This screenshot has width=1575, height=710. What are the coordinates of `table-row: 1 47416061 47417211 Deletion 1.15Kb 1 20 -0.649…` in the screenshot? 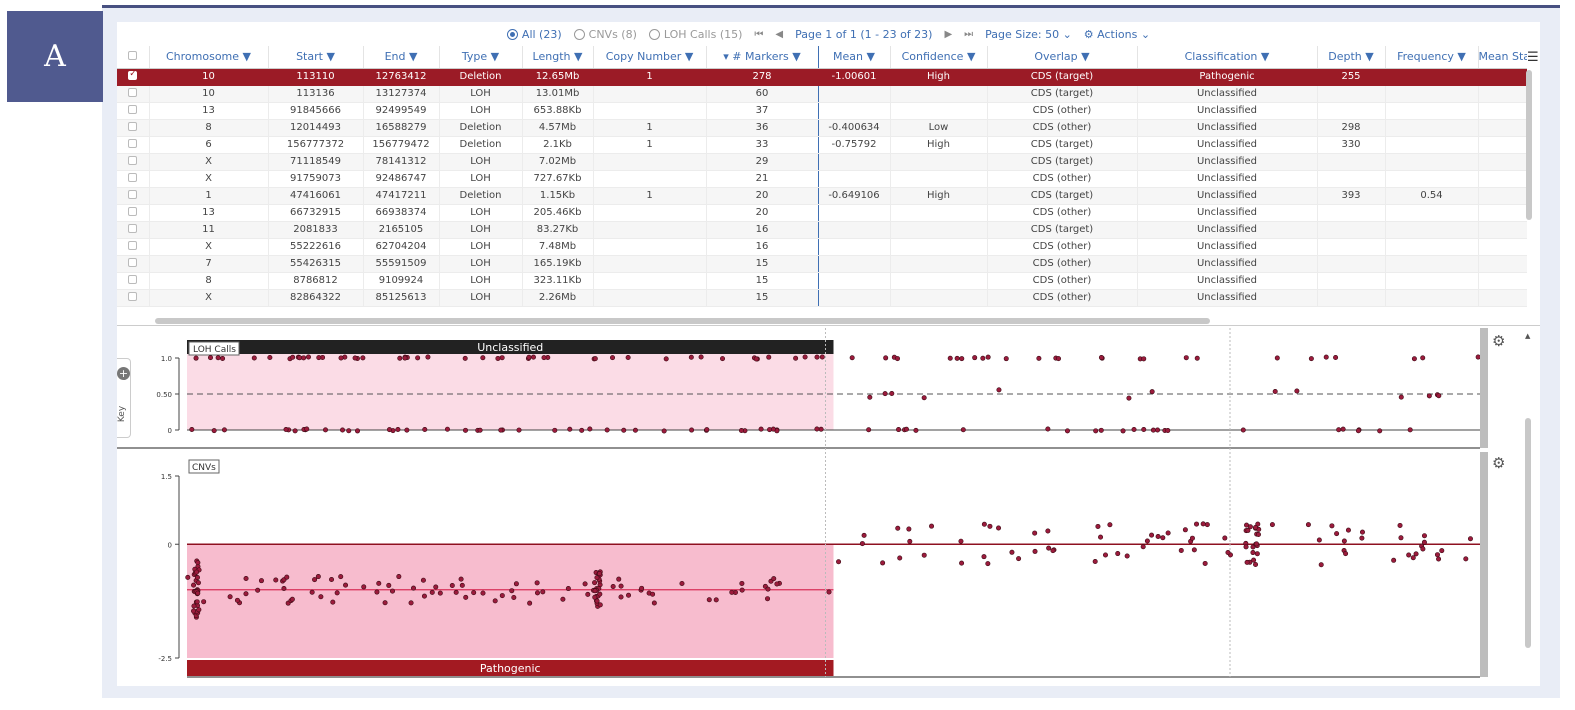 It's located at (822, 196).